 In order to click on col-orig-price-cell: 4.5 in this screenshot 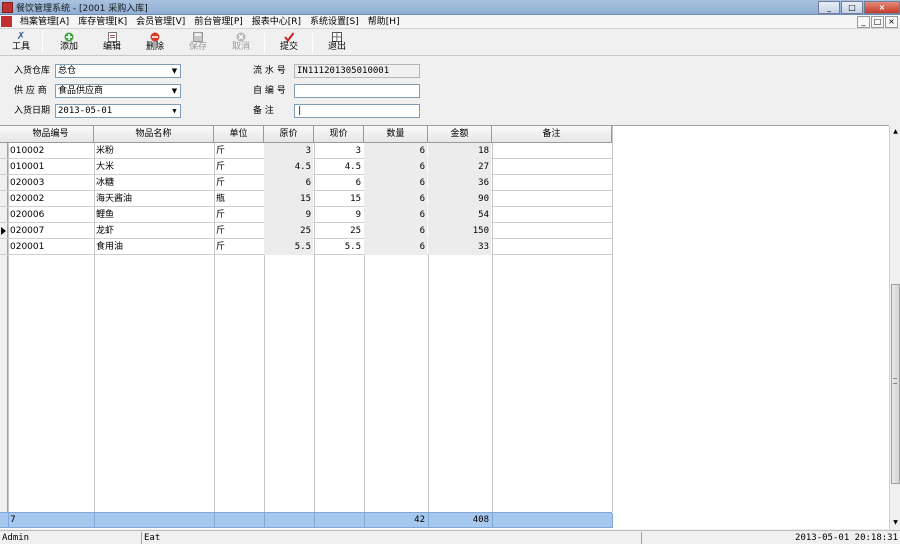, I will do `click(288, 167)`.